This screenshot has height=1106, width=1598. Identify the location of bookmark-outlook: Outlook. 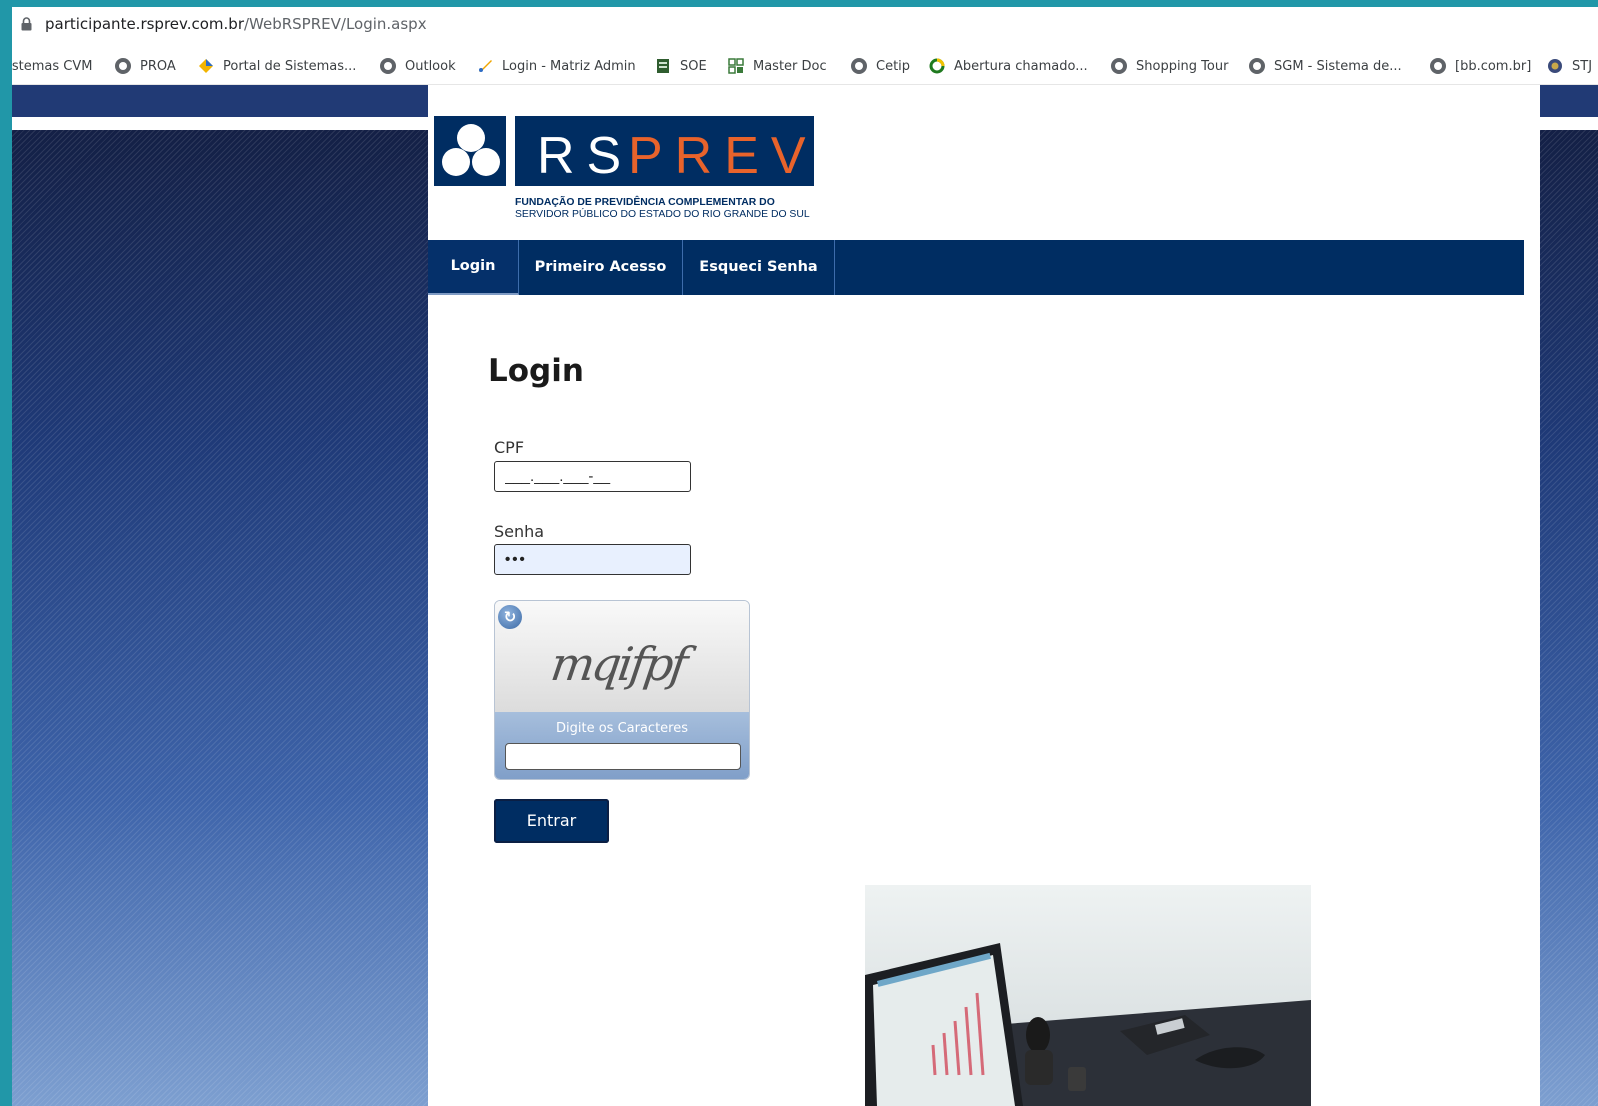
(418, 66).